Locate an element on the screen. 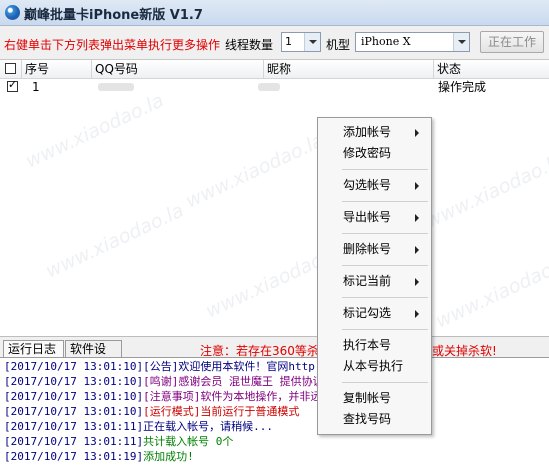 Image resolution: width=549 pixels, height=466 pixels. menu-item-run-from-this: 从本号执行 is located at coordinates (374, 366).